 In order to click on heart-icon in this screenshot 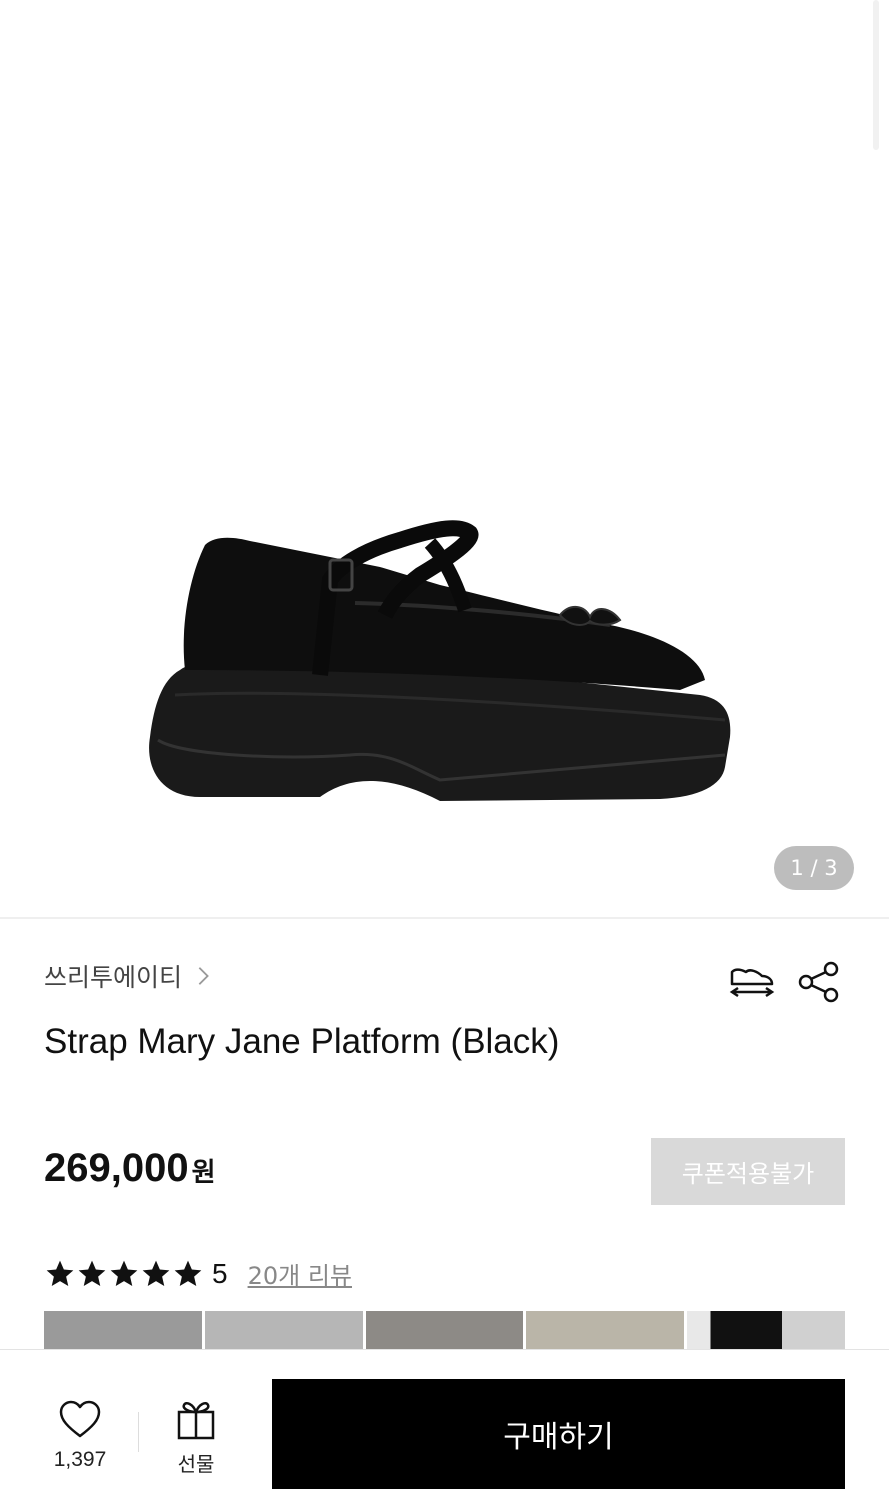, I will do `click(80, 1419)`.